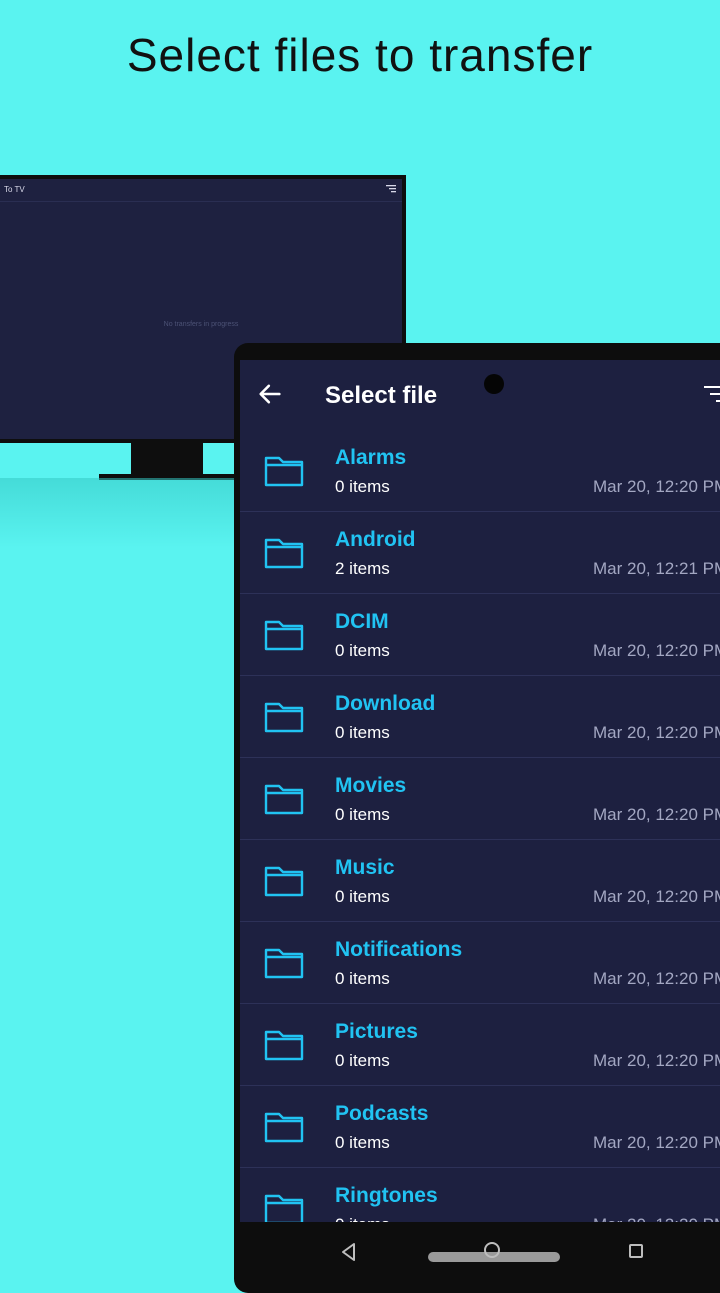  What do you see at coordinates (480, 396) in the screenshot?
I see `app-bar: Select file` at bounding box center [480, 396].